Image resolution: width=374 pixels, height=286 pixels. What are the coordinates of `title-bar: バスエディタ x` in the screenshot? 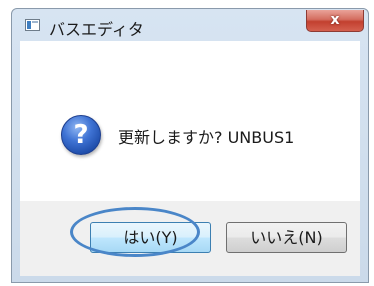 It's located at (190, 25).